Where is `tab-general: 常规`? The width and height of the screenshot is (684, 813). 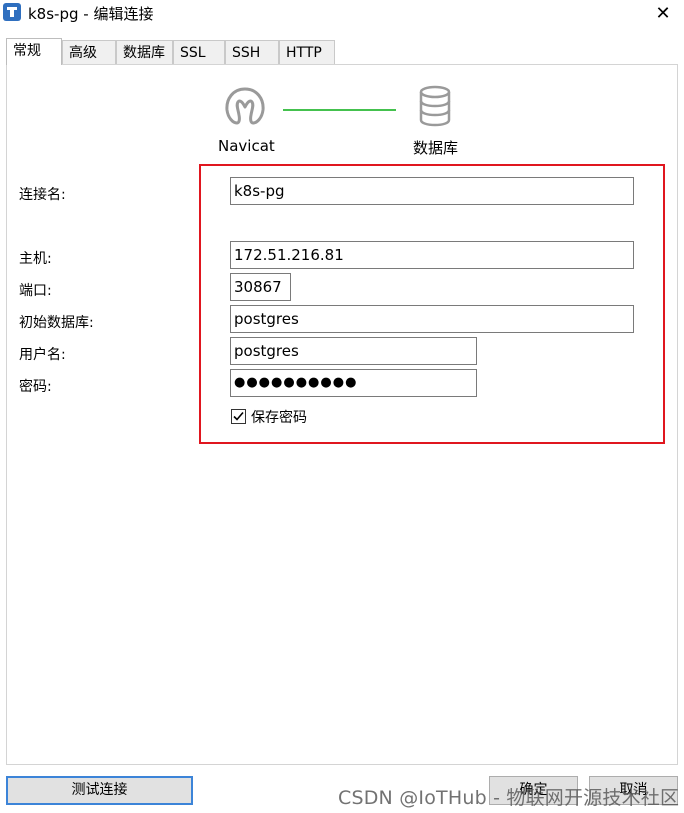
tab-general: 常规 is located at coordinates (34, 51).